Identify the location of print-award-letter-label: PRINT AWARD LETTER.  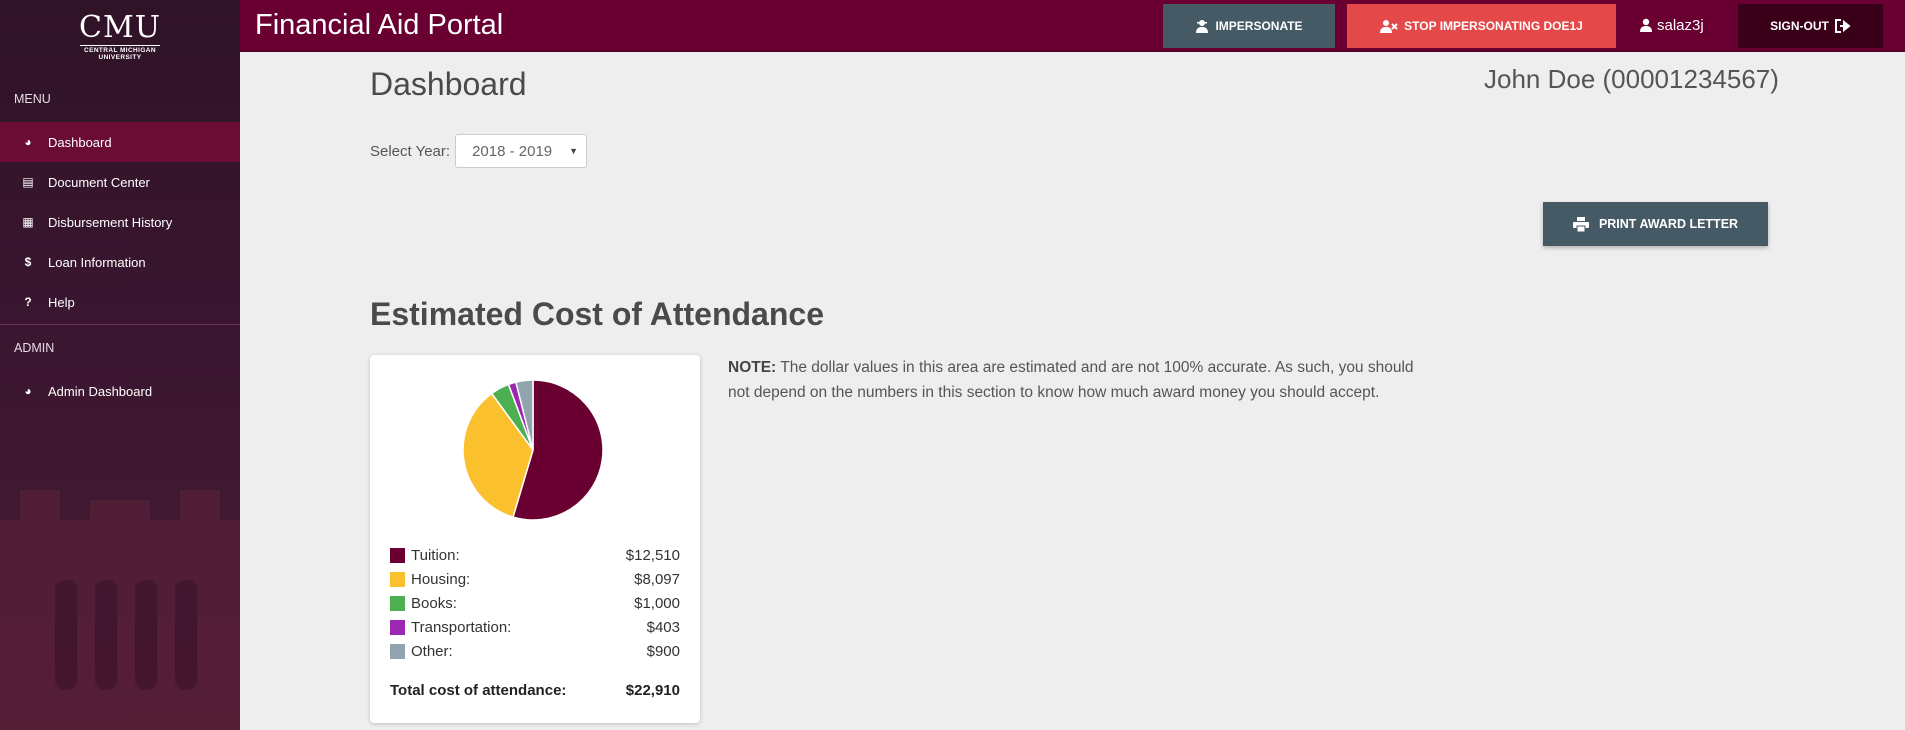
(1668, 224).